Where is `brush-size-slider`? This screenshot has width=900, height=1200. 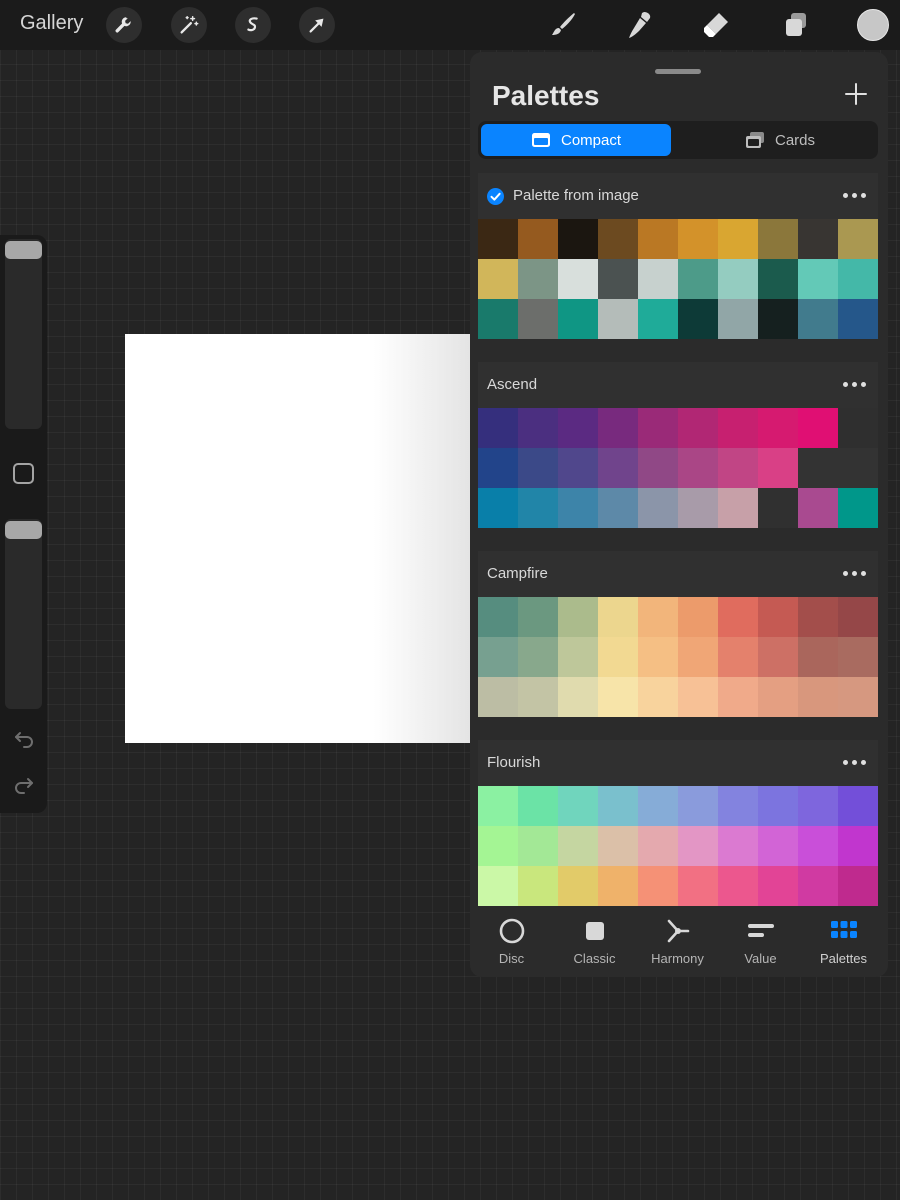
brush-size-slider is located at coordinates (23, 334).